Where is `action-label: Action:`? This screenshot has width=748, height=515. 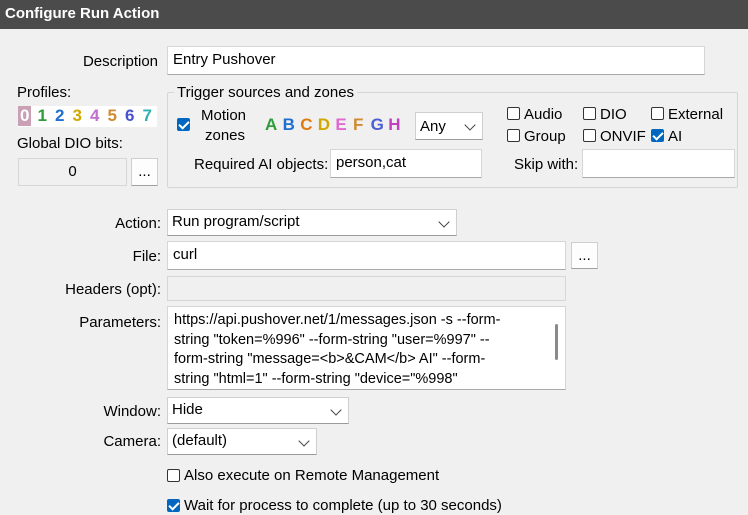 action-label: Action: is located at coordinates (138, 223).